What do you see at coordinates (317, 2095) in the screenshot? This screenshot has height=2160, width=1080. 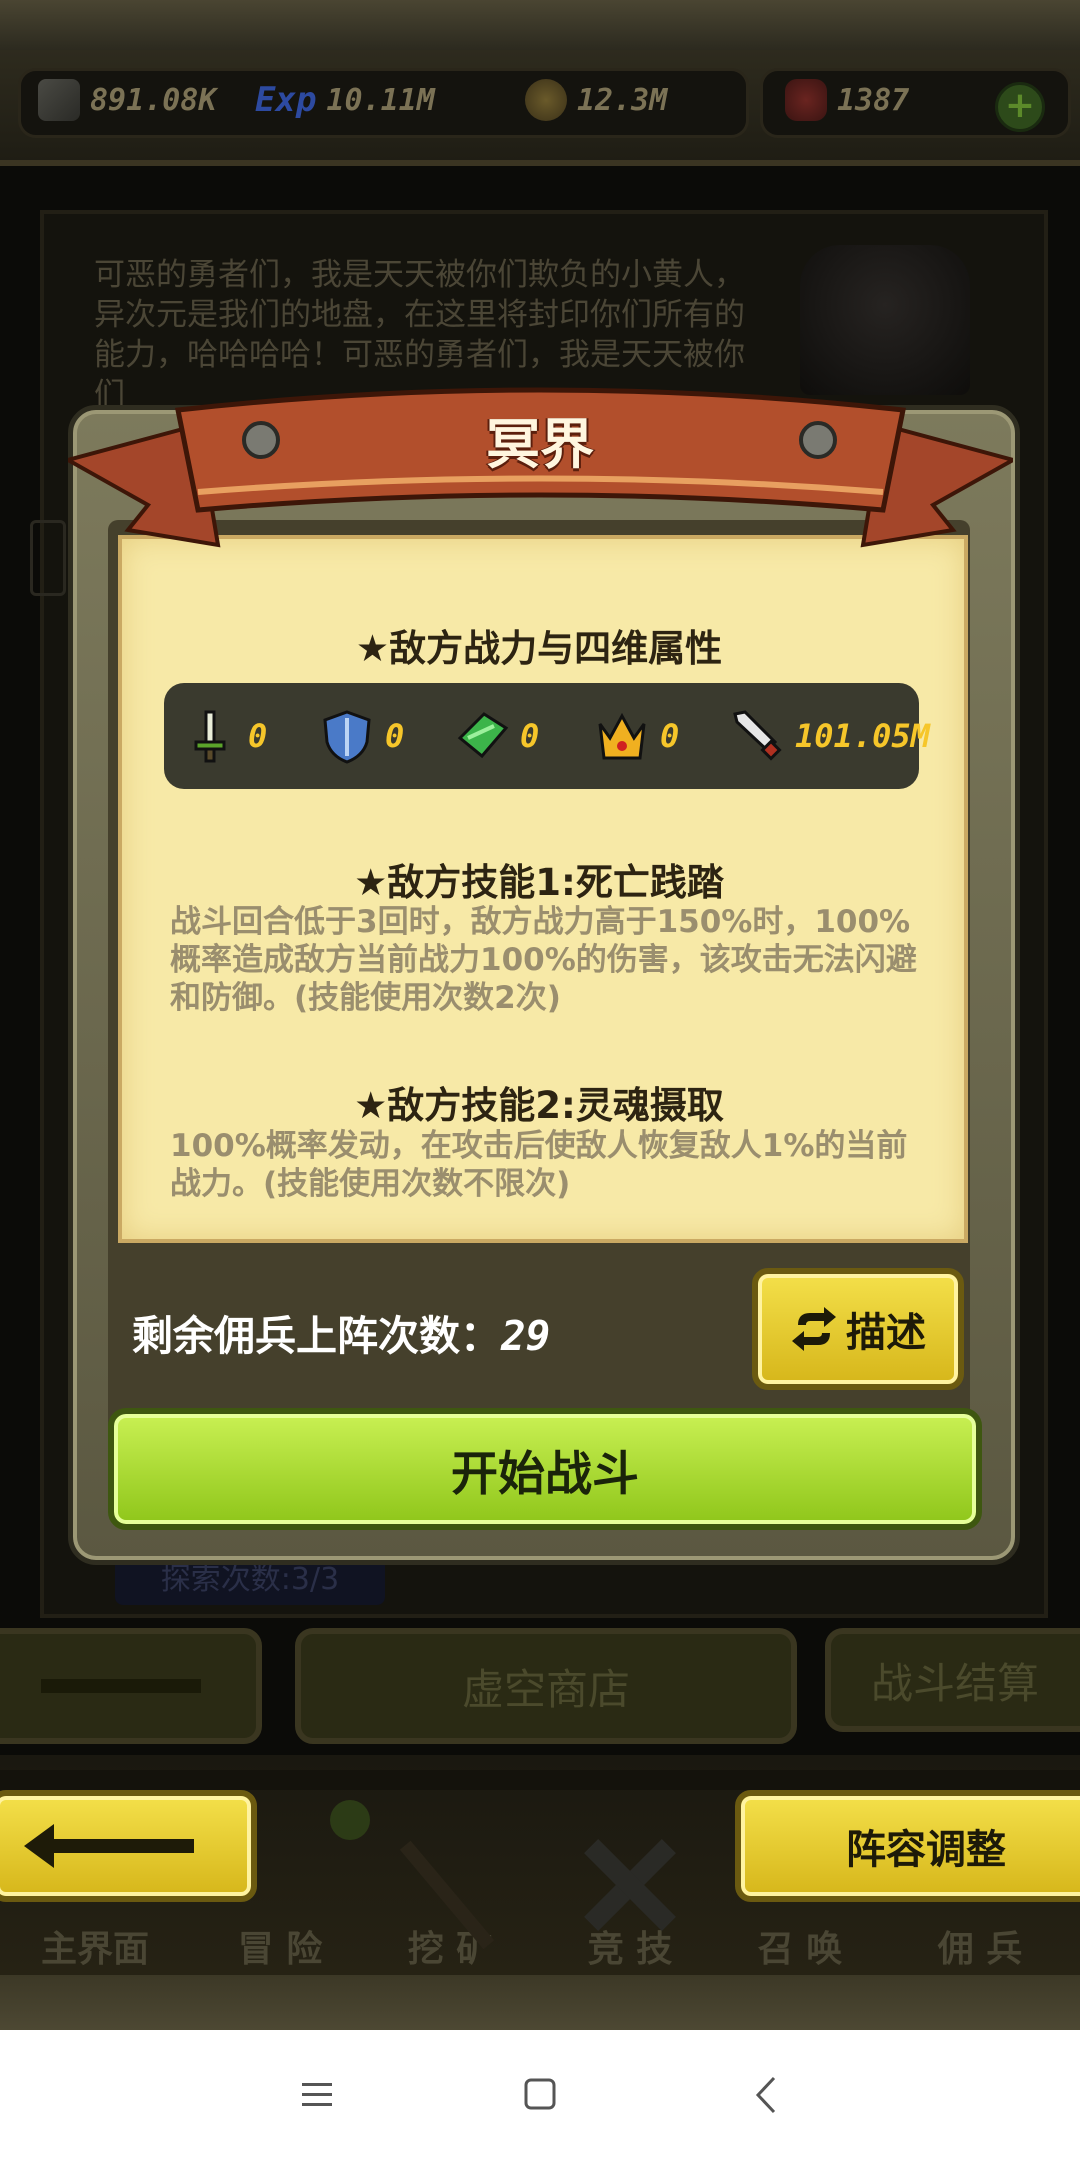 I see `menu-icon` at bounding box center [317, 2095].